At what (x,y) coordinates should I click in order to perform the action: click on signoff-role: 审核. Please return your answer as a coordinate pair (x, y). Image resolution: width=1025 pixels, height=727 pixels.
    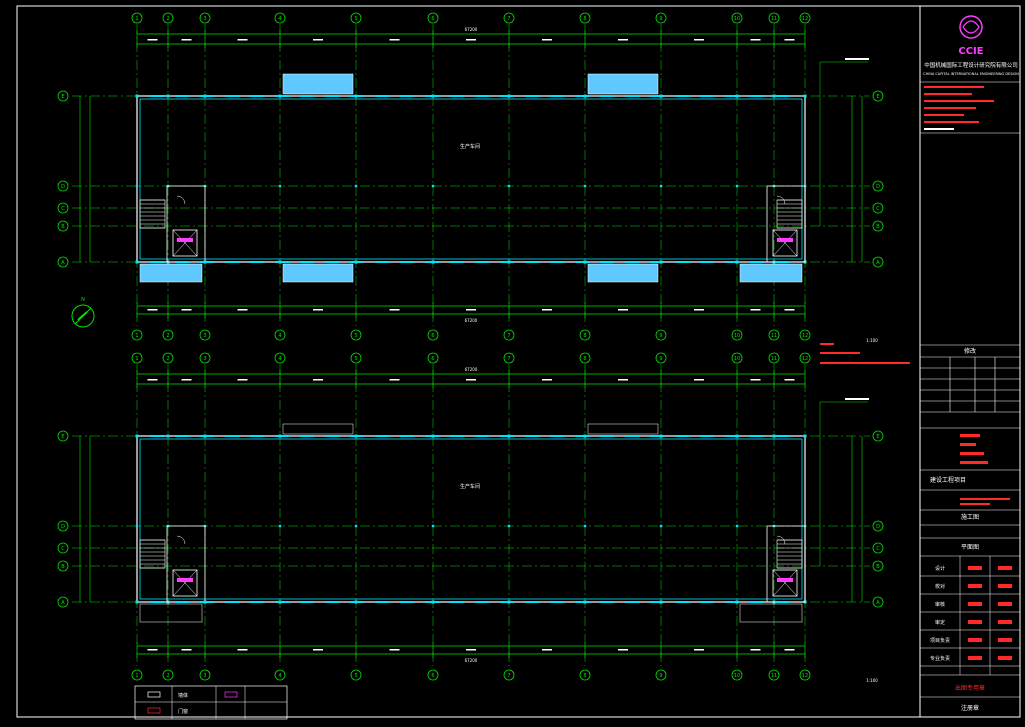
    Looking at the image, I should click on (940, 604).